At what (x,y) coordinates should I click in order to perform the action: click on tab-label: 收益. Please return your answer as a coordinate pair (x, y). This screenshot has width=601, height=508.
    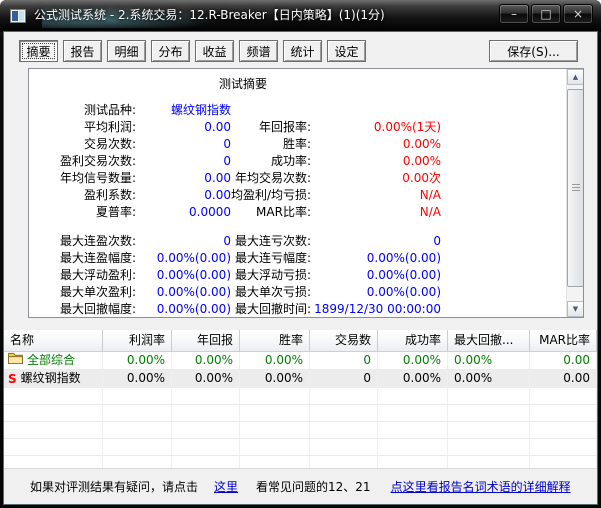
    Looking at the image, I should click on (214, 51).